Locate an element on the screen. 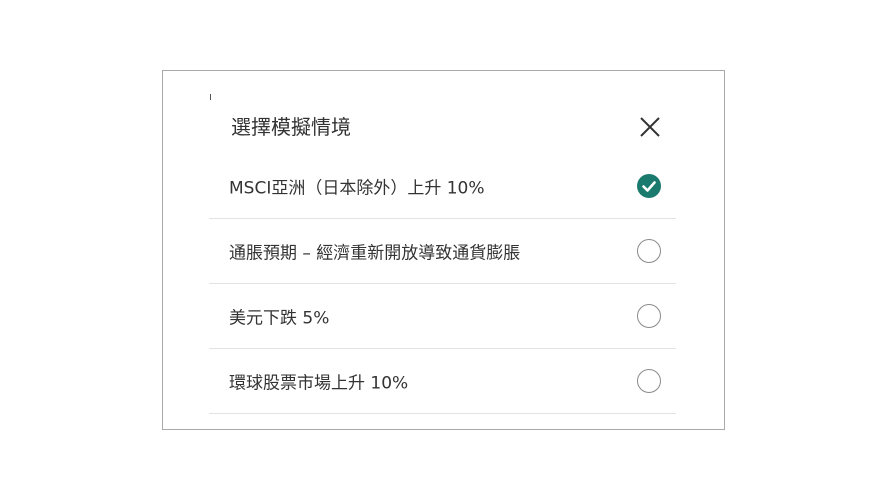  dialog-title: 選擇模擬情境 is located at coordinates (291, 127).